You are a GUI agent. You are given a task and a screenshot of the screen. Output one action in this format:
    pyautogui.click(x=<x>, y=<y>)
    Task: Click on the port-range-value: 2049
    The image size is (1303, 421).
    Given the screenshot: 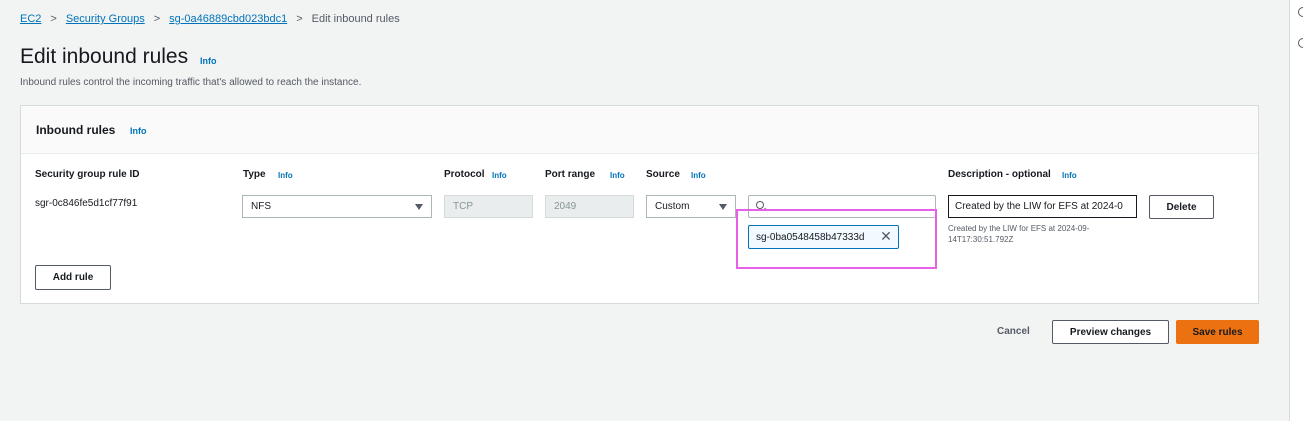 What is the action you would take?
    pyautogui.click(x=565, y=206)
    